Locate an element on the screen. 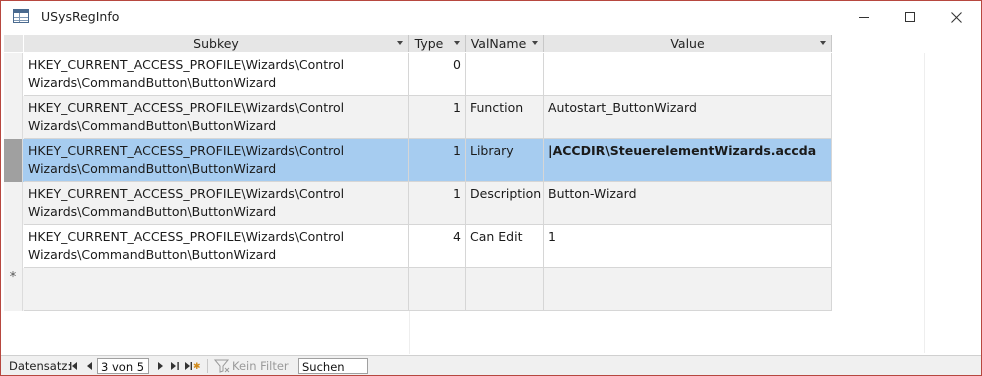  new-record-button: ✱ is located at coordinates (193, 366).